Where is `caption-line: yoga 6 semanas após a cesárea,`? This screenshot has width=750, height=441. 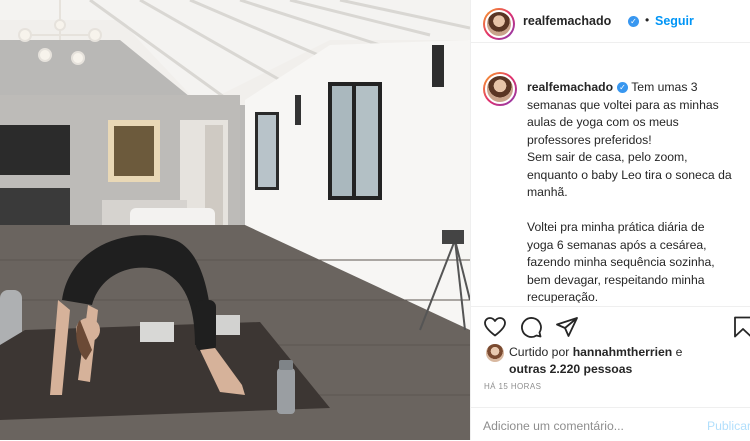 caption-line: yoga 6 semanas após a cesárea, is located at coordinates (617, 244).